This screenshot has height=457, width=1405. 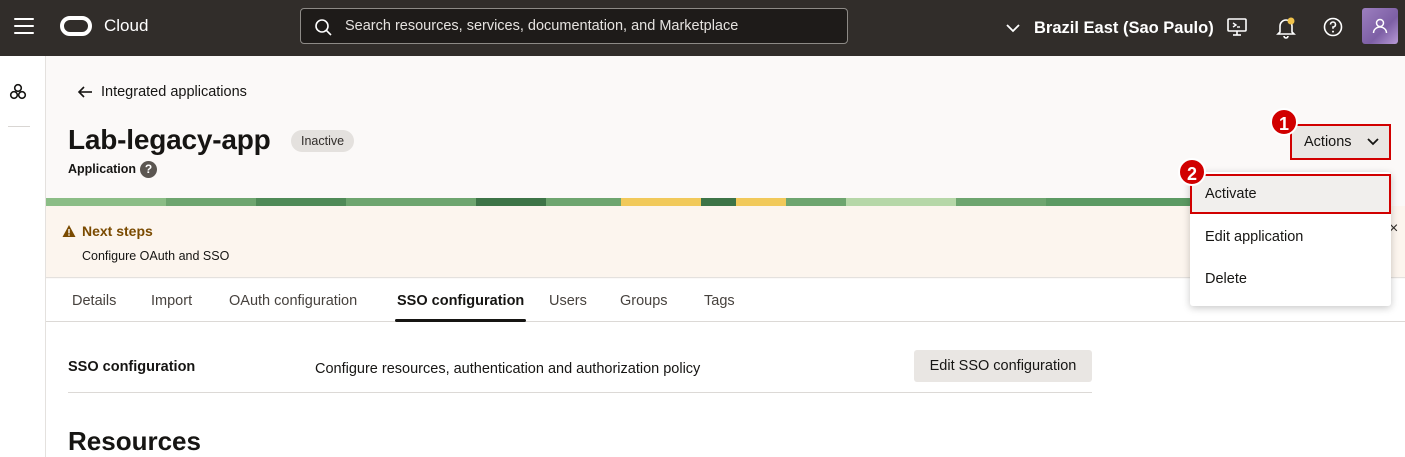 What do you see at coordinates (19, 126) in the screenshot?
I see `rail-divider` at bounding box center [19, 126].